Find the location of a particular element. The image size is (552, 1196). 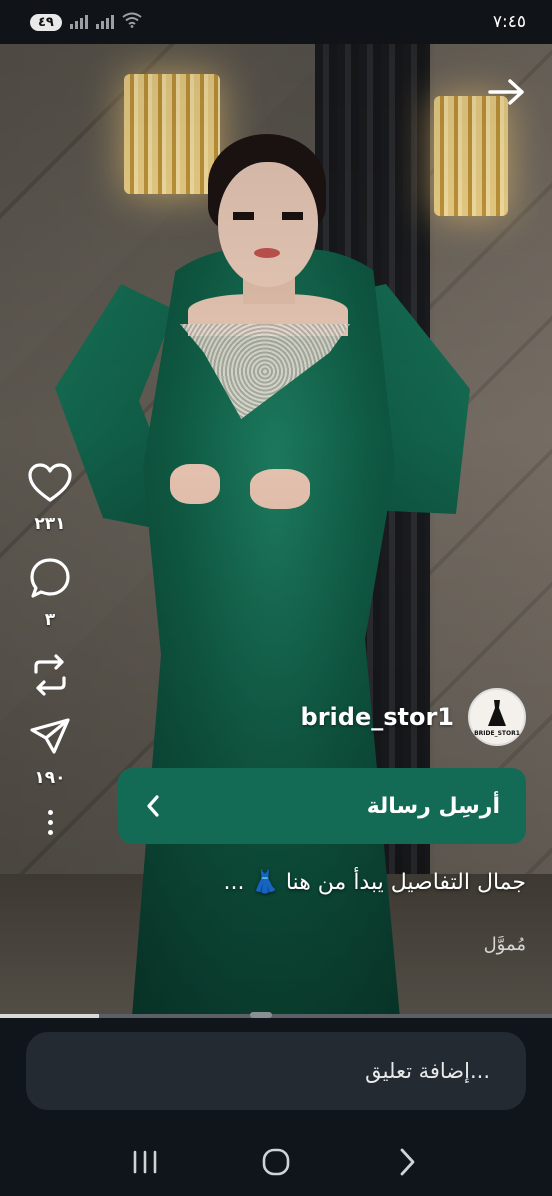

recent-apps-icon is located at coordinates (145, 1162).